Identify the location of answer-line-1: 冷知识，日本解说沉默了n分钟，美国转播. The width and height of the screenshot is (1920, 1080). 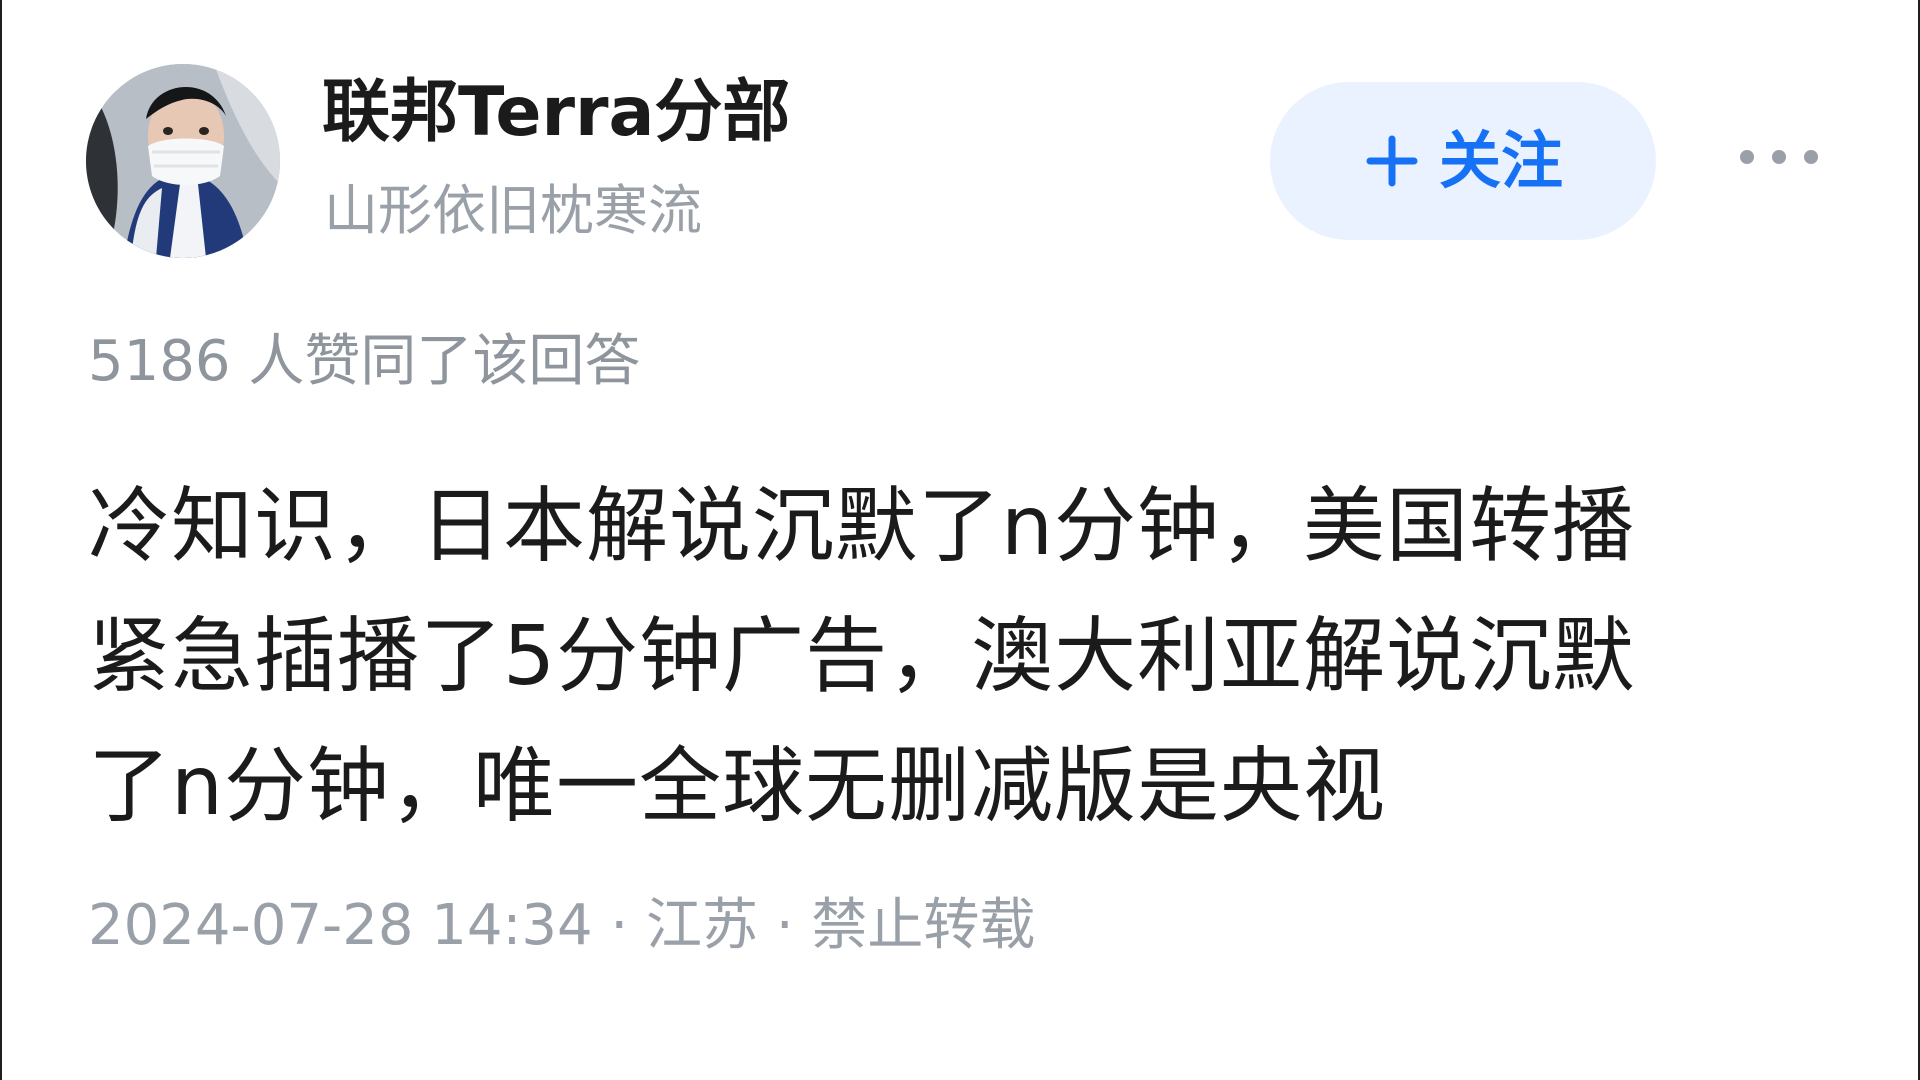
(861, 526).